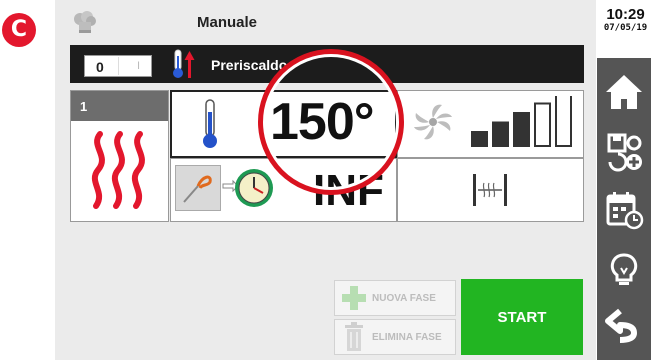 The width and height of the screenshot is (651, 360). I want to click on page-title: Manuale, so click(227, 22).